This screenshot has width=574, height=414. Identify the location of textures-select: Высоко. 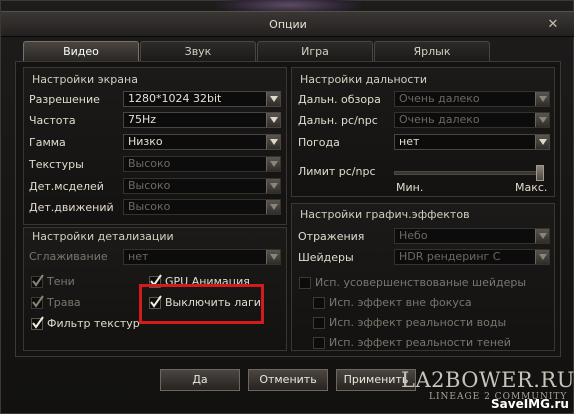
(202, 164).